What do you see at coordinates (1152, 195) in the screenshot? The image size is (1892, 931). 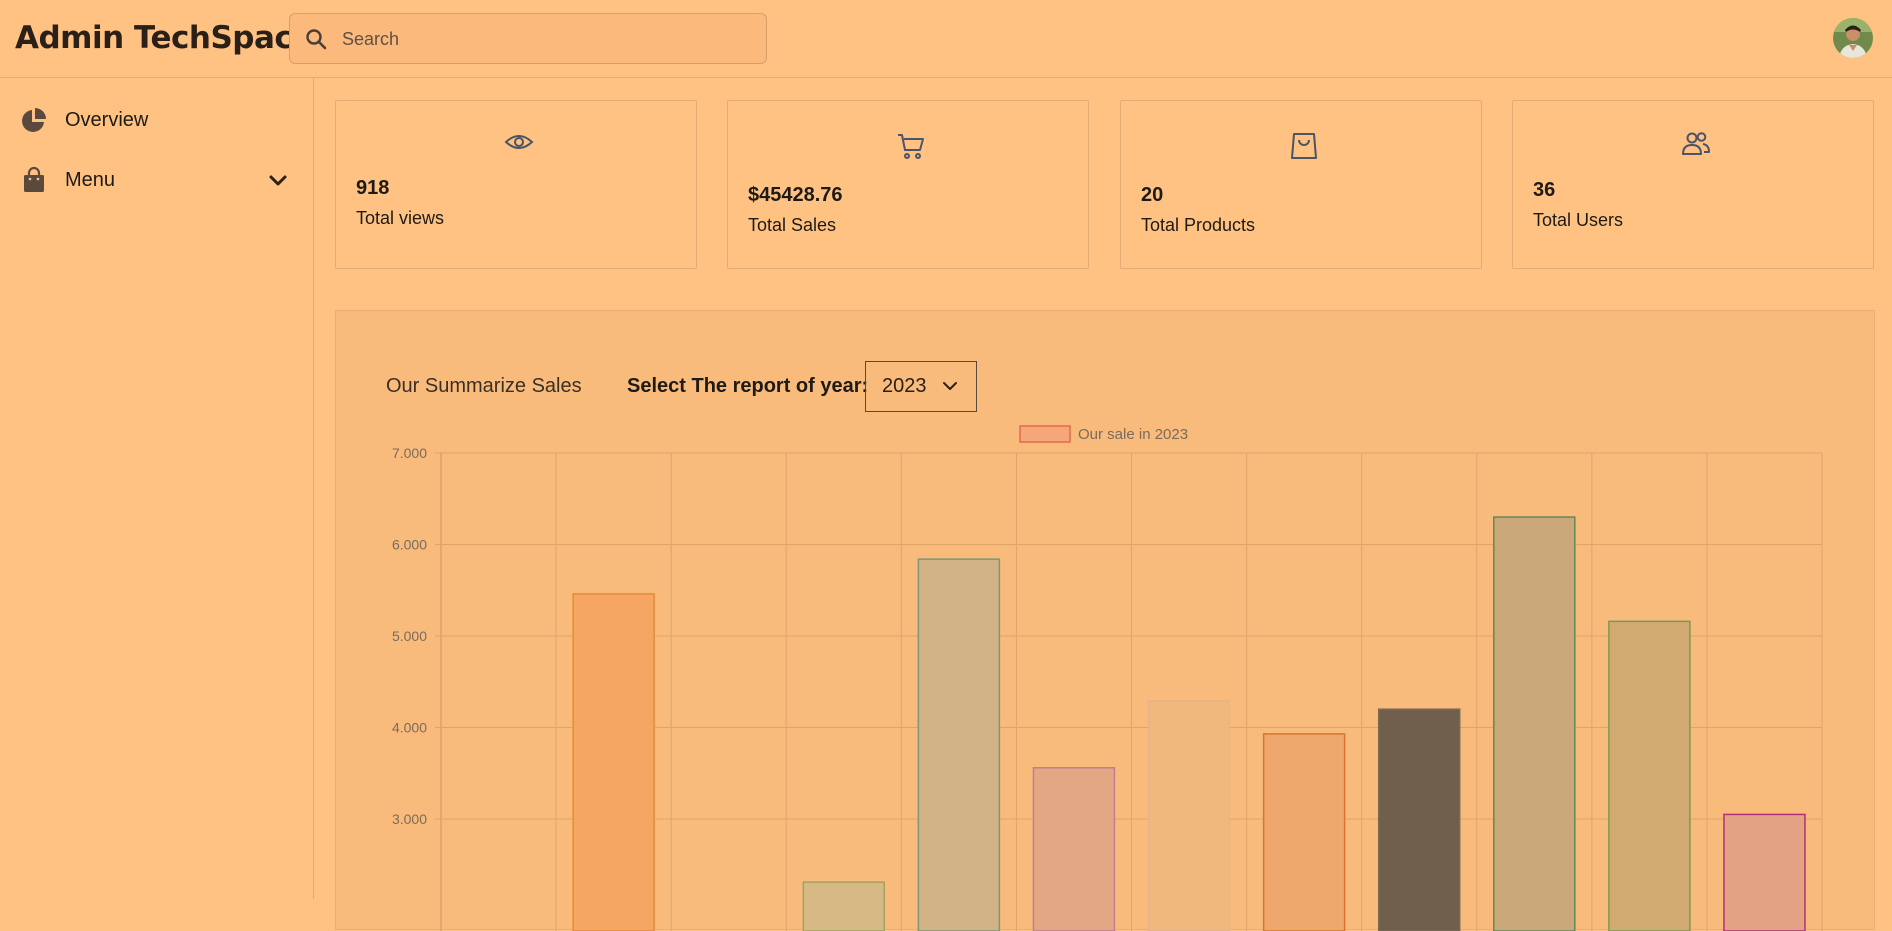 I see `stat-value: 20` at bounding box center [1152, 195].